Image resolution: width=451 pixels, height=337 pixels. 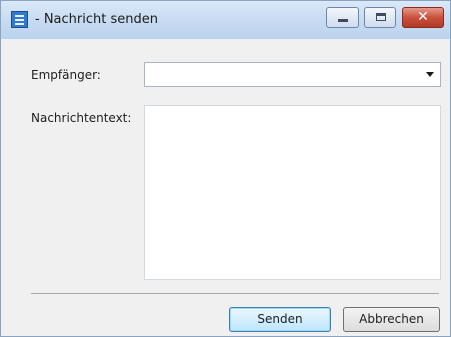 What do you see at coordinates (430, 74) in the screenshot?
I see `chevron-down-icon` at bounding box center [430, 74].